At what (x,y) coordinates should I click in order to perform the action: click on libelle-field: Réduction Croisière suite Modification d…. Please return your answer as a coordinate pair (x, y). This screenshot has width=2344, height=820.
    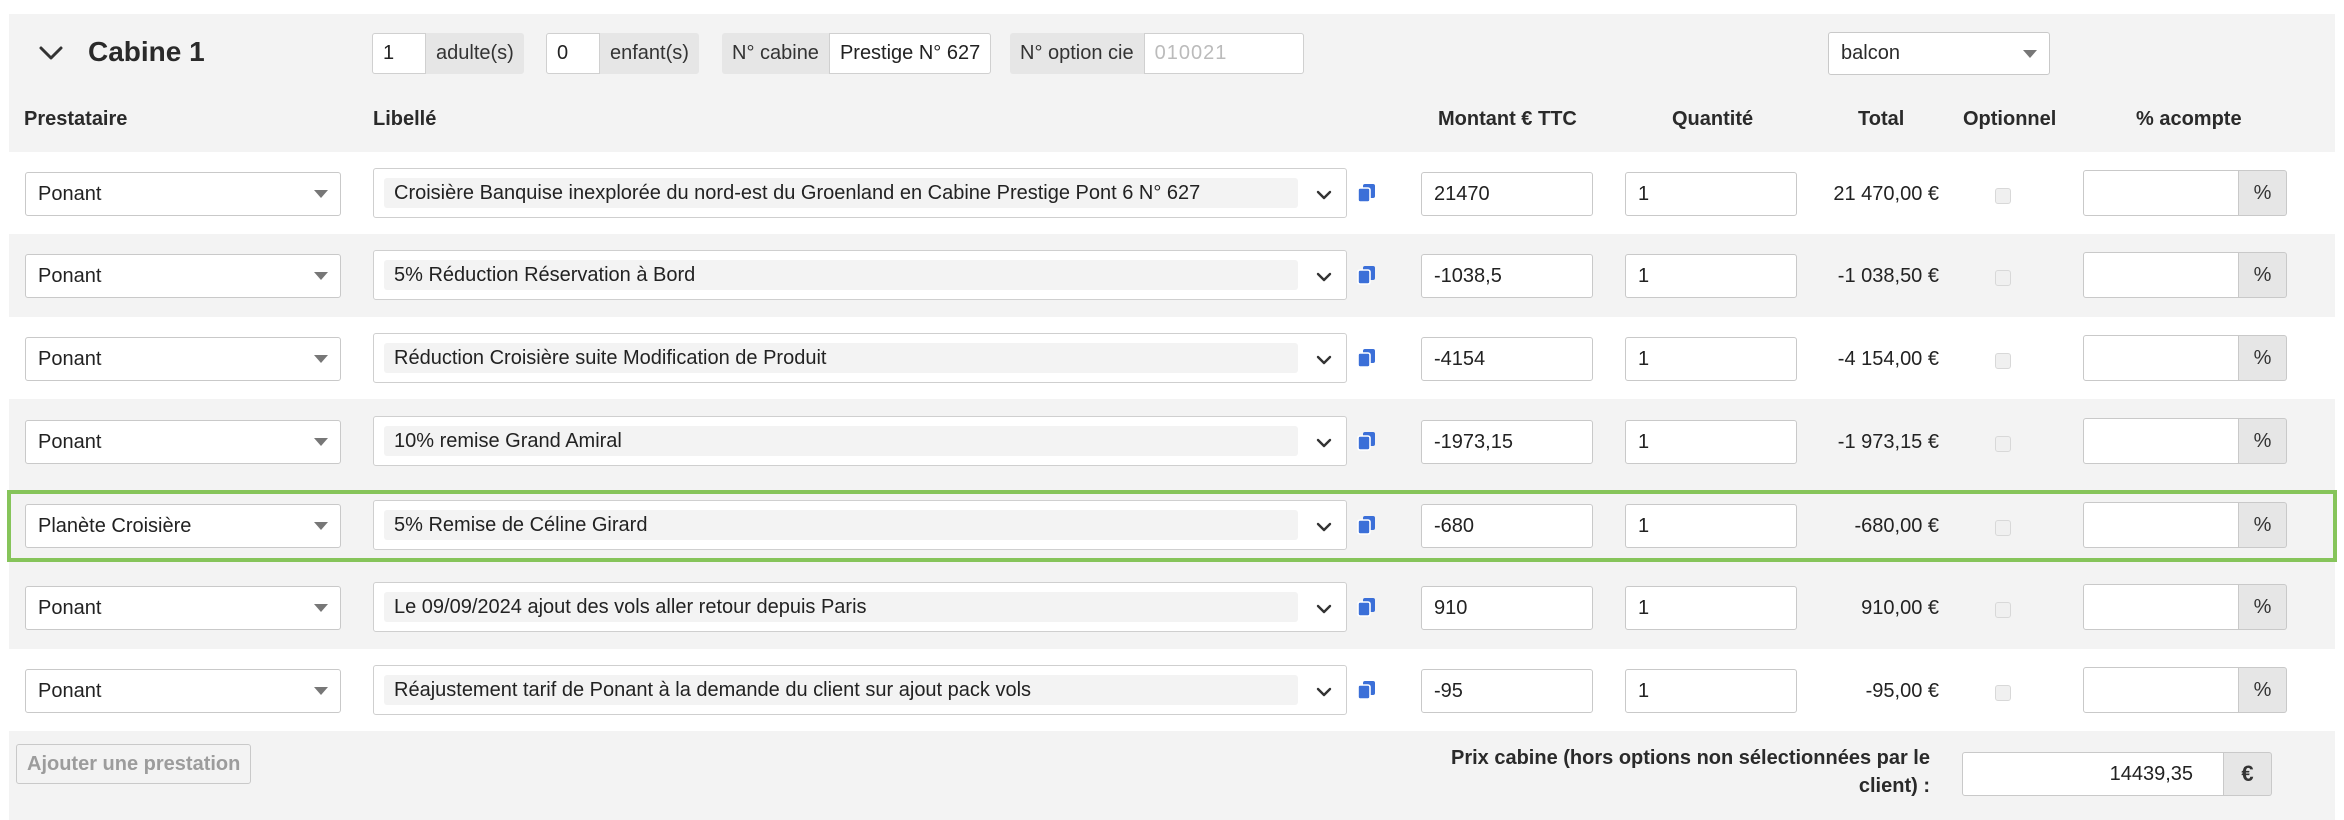
    Looking at the image, I should click on (860, 358).